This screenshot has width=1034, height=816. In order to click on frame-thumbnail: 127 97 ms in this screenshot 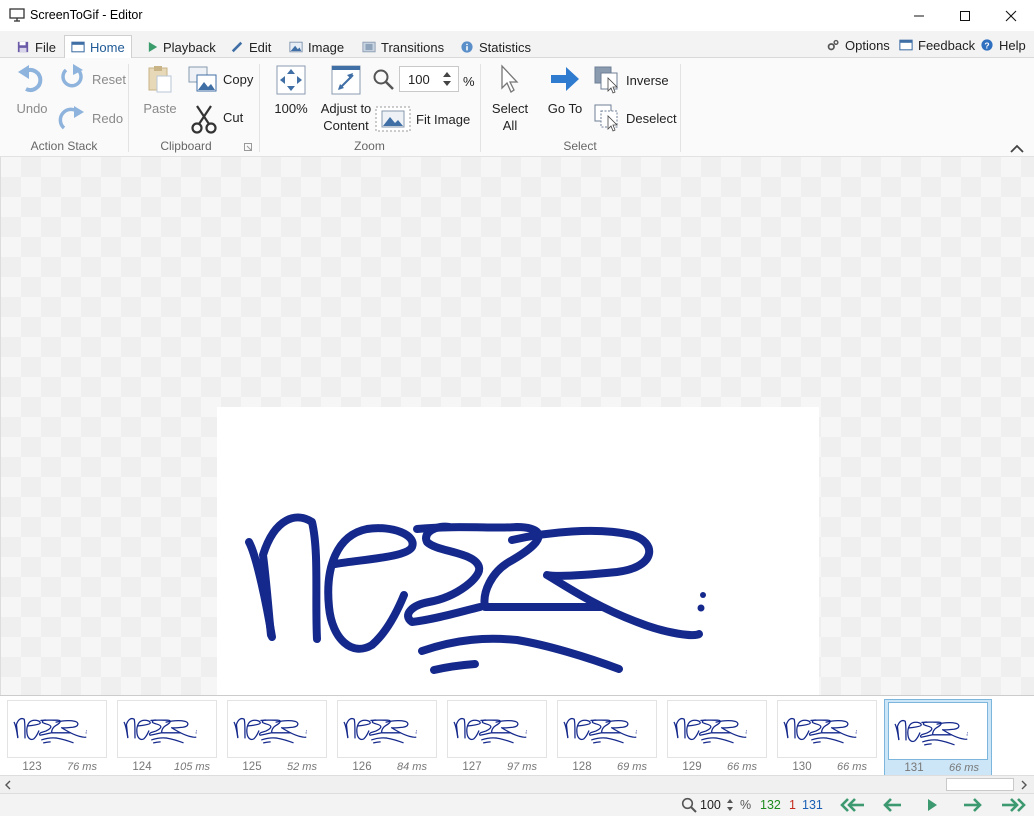, I will do `click(497, 737)`.